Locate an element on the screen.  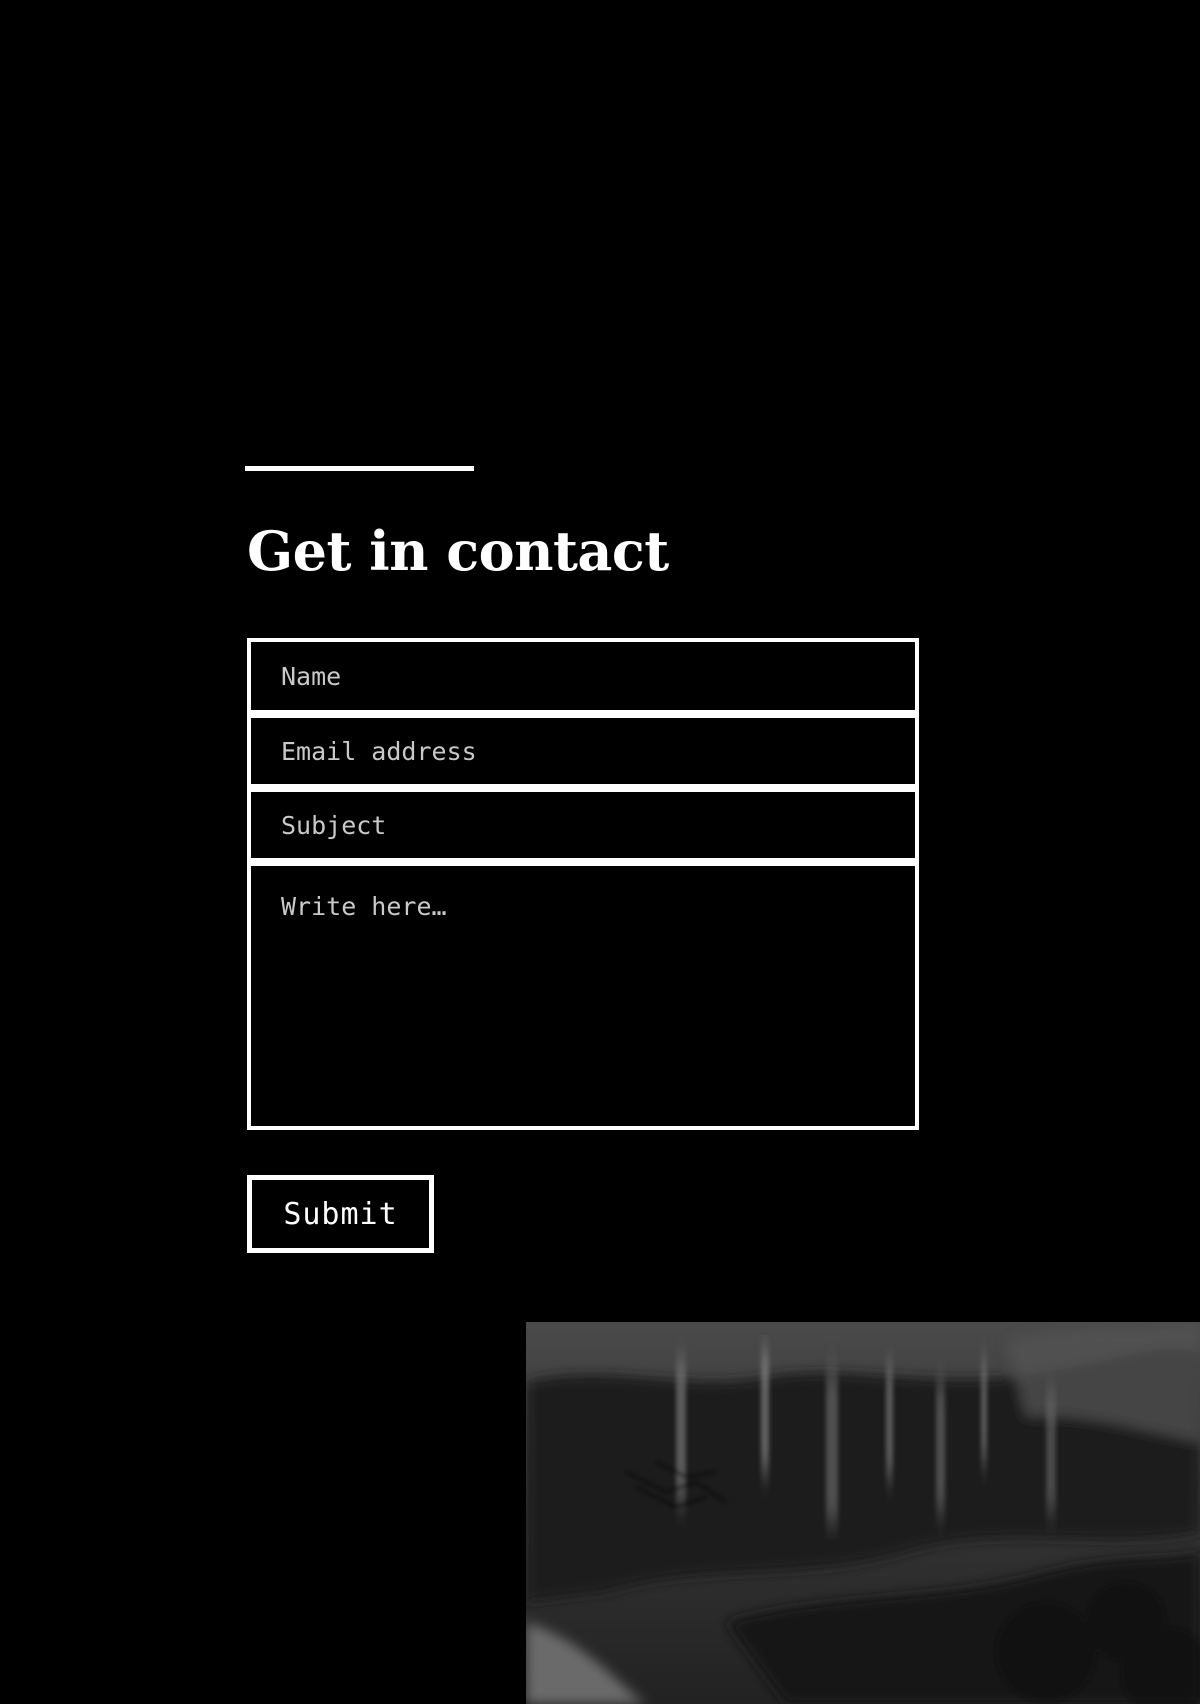
page-title: Get in contact is located at coordinates (458, 551).